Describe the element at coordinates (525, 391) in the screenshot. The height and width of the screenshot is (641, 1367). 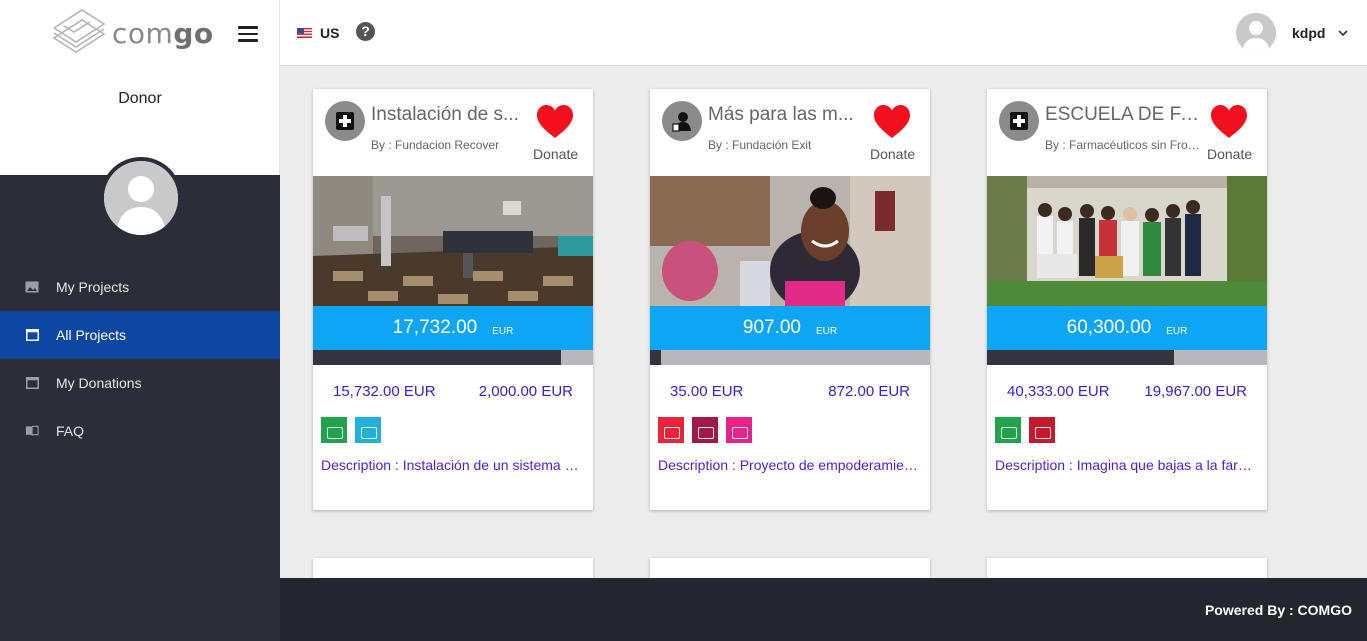
I see `remaining-amount: 2,000.00 EUR` at that location.